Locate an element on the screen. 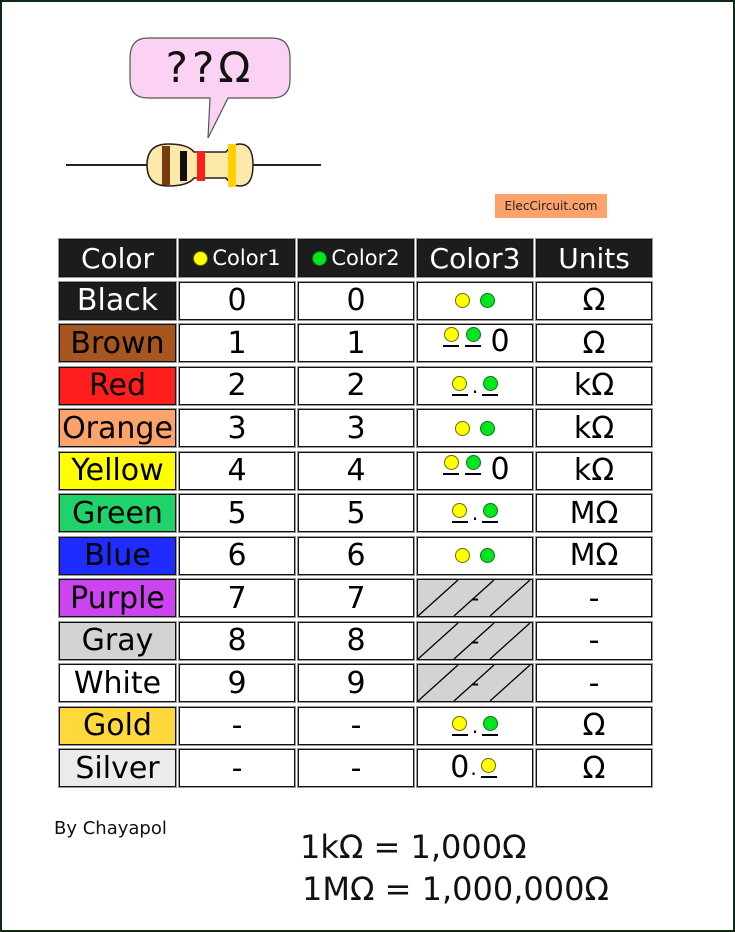 This screenshot has width=735, height=932. header-color3: Color3 is located at coordinates (475, 258).